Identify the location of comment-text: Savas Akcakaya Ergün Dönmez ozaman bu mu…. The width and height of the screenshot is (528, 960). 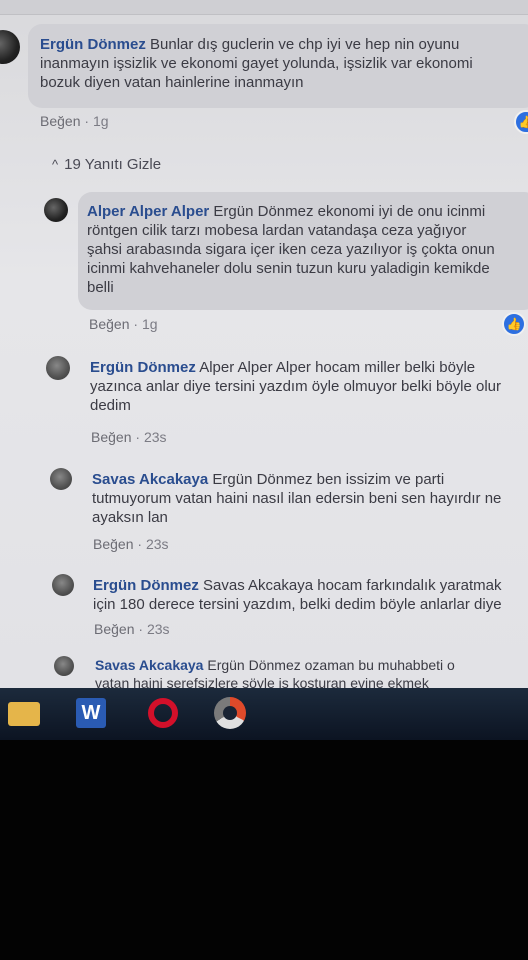
(309, 674).